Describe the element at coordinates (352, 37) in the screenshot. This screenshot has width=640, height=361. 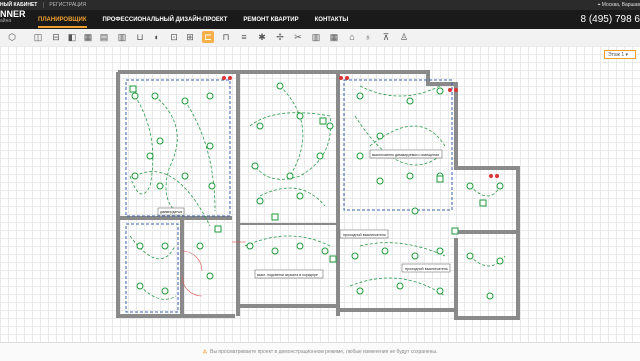
I see `door-frame-icon: ⌂` at that location.